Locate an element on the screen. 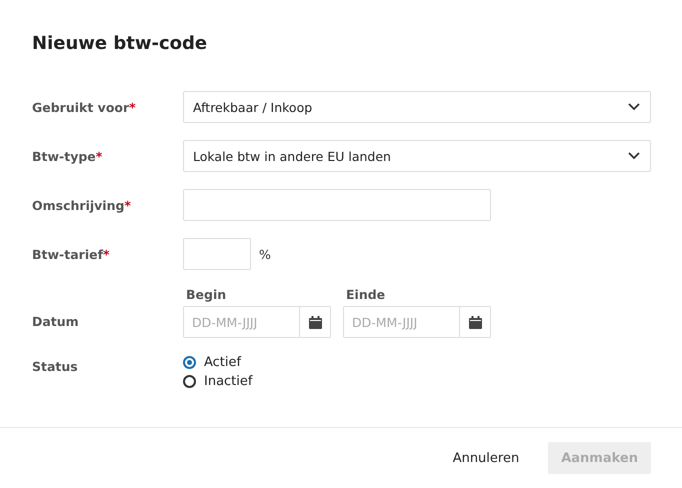  unit-label: % is located at coordinates (265, 254).